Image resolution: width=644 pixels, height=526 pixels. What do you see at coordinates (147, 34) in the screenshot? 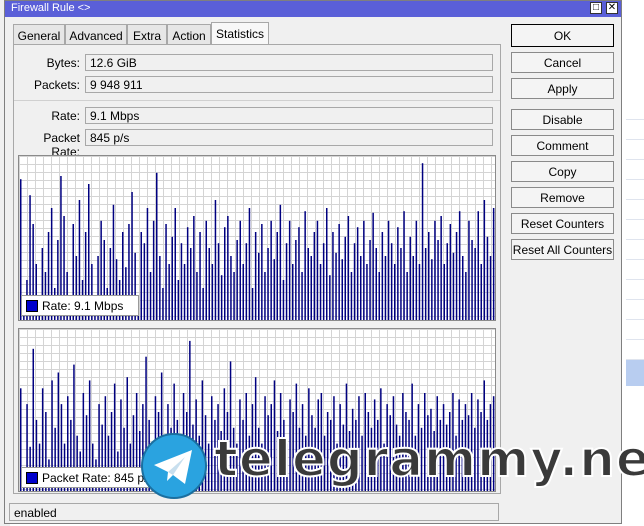
I see `tab-extra: Extra` at bounding box center [147, 34].